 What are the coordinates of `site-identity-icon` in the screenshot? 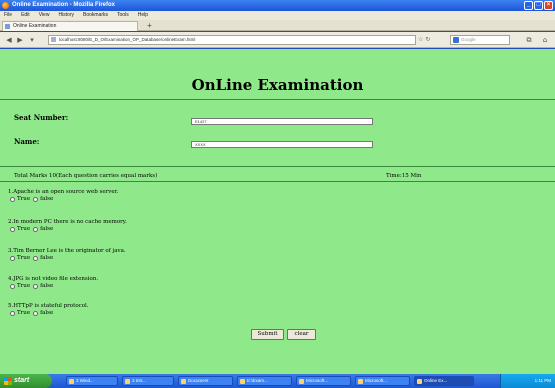 It's located at (53, 39).